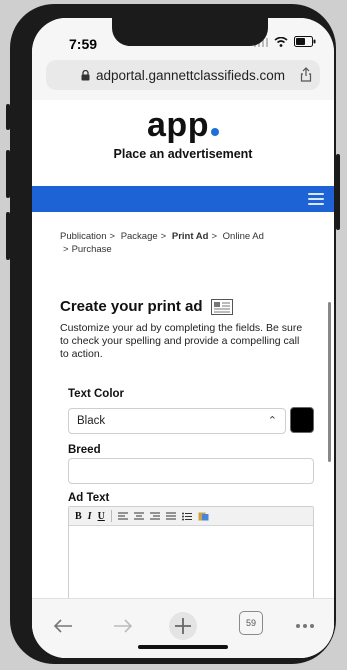 The image size is (347, 670). I want to click on breadcrumb-publication: Publication, so click(83, 236).